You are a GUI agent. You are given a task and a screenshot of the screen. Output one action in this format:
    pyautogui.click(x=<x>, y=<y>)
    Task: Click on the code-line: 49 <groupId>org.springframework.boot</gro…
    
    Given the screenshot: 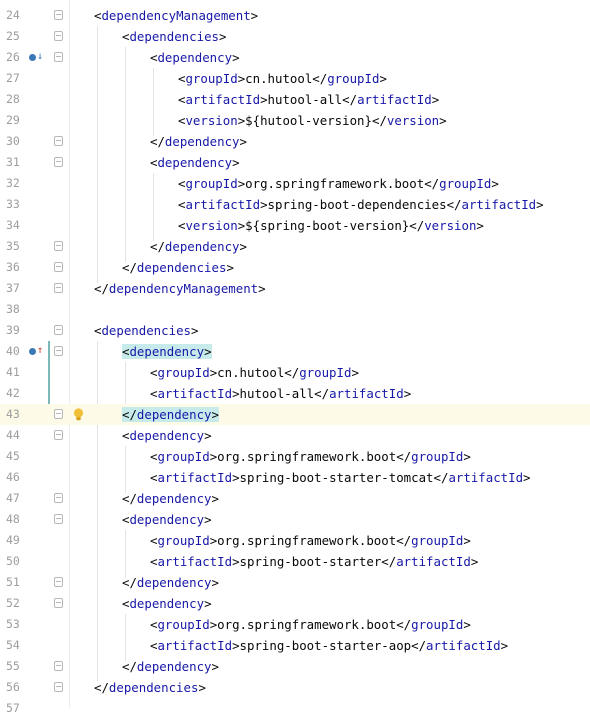 What is the action you would take?
    pyautogui.click(x=295, y=540)
    